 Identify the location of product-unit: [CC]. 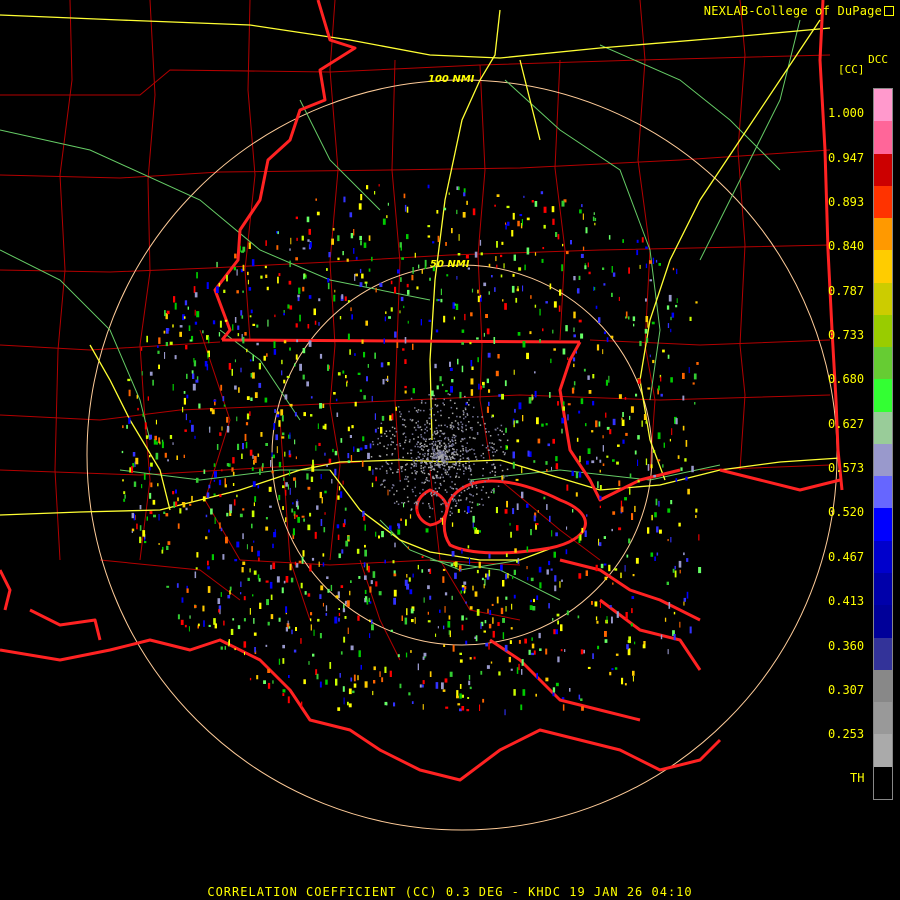
(851, 69).